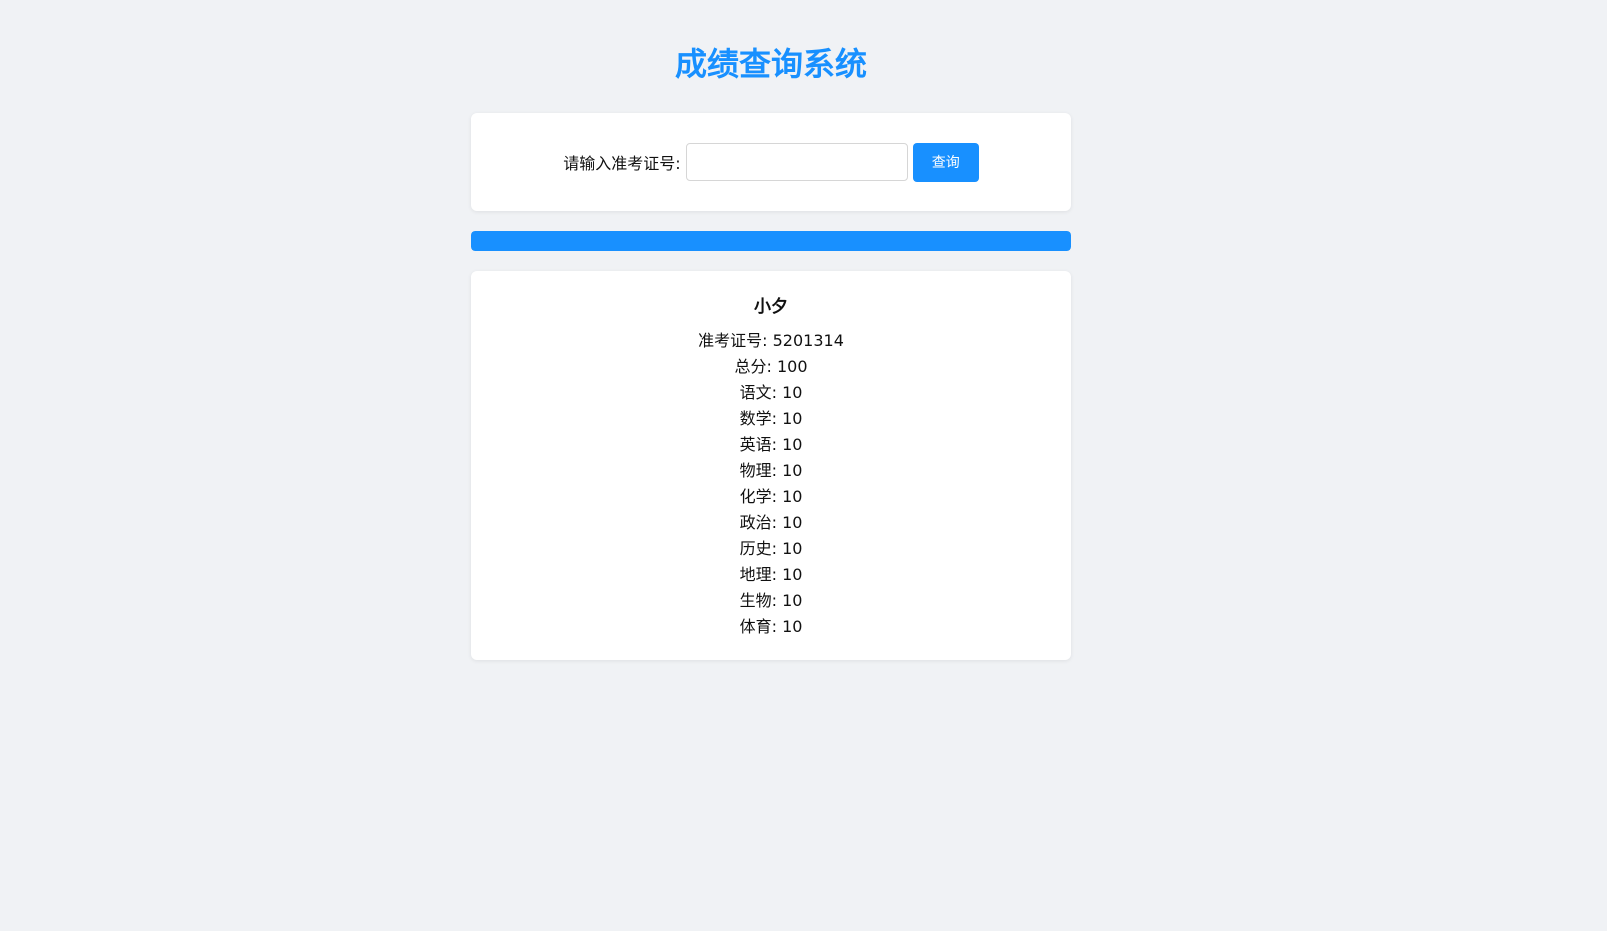  Describe the element at coordinates (755, 392) in the screenshot. I see `result-label: 语文` at that location.